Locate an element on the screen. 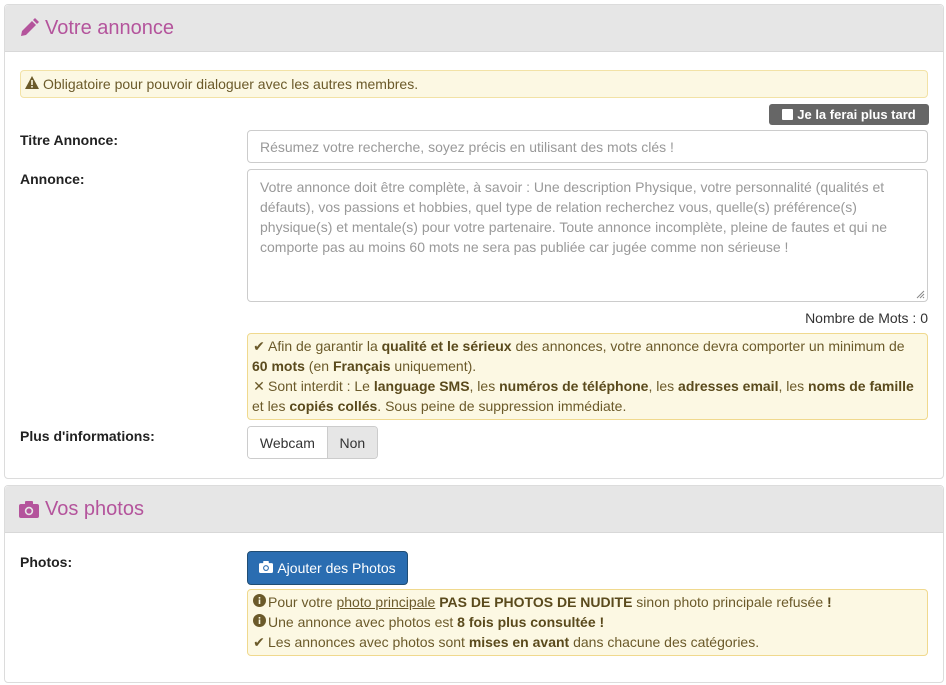 This screenshot has height=685, width=946. annonce-panel-title: Votre annonce is located at coordinates (109, 27).